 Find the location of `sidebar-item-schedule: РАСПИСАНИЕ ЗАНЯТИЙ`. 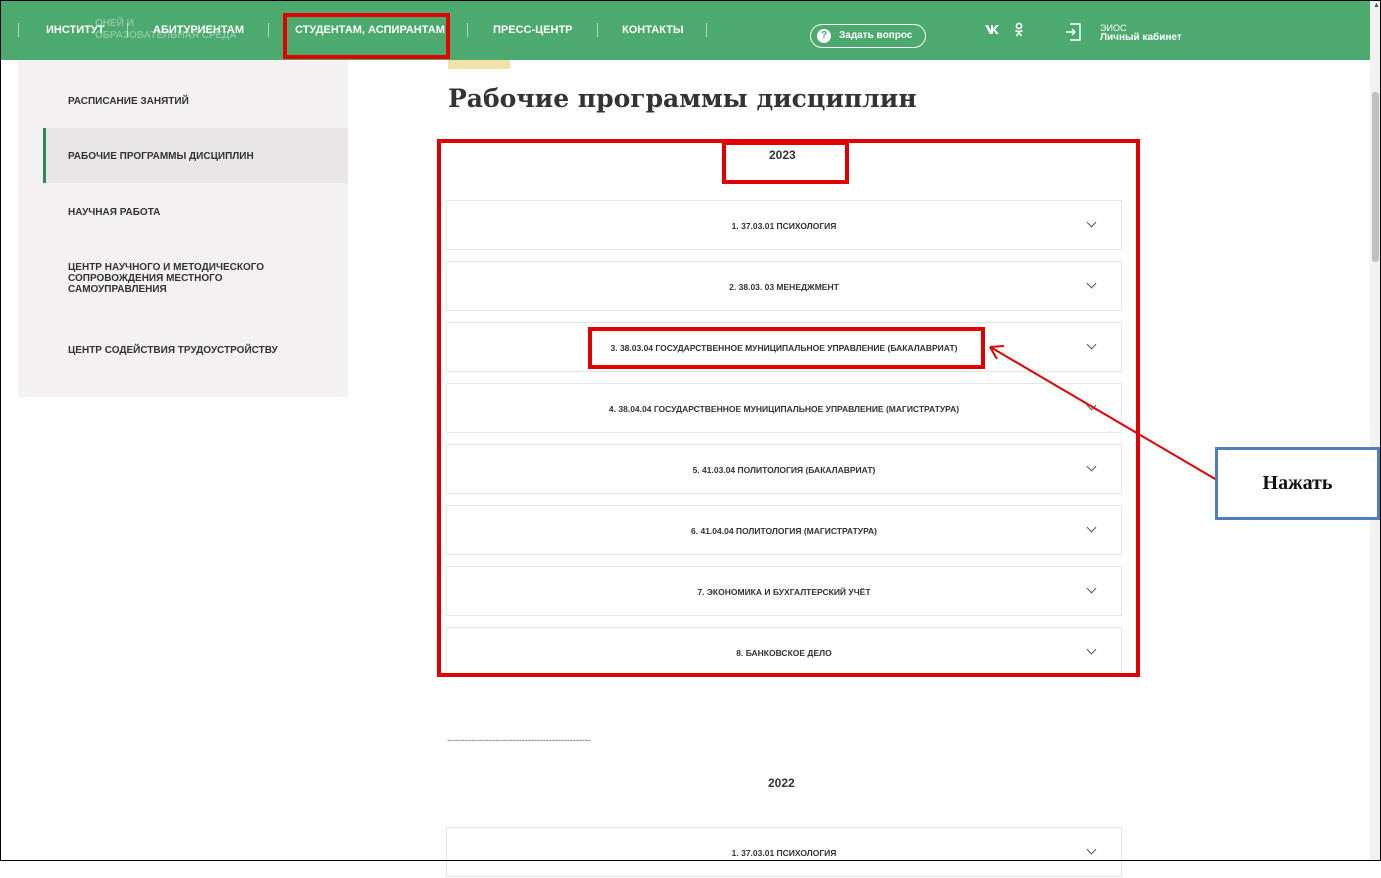

sidebar-item-schedule: РАСПИСАНИЕ ЗАНЯТИЙ is located at coordinates (128, 101).